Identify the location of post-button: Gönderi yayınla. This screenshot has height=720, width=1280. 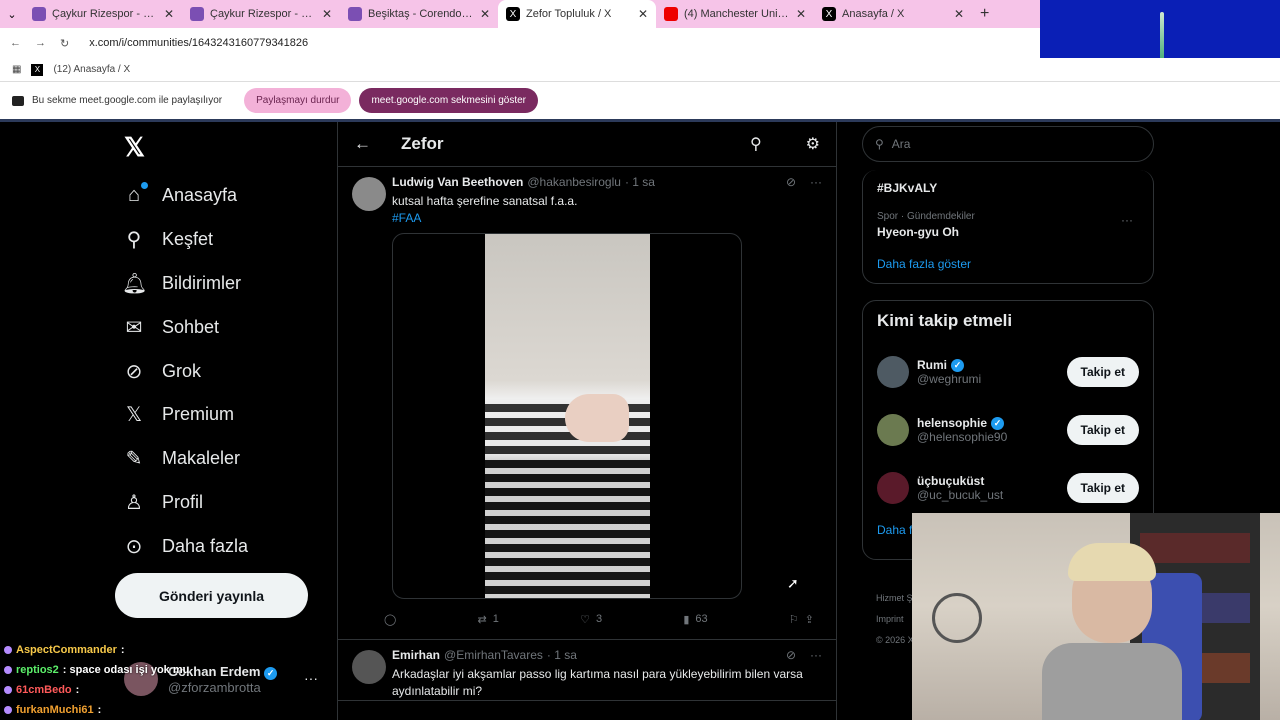
(211, 595).